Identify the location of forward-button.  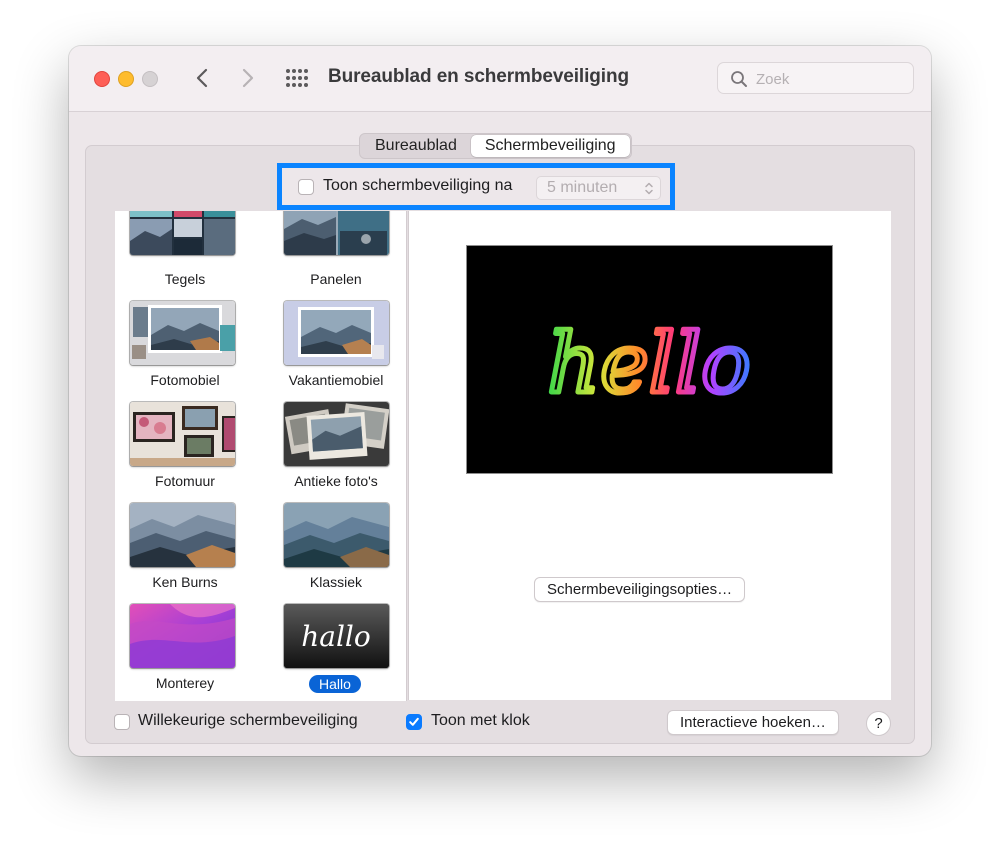
(248, 78).